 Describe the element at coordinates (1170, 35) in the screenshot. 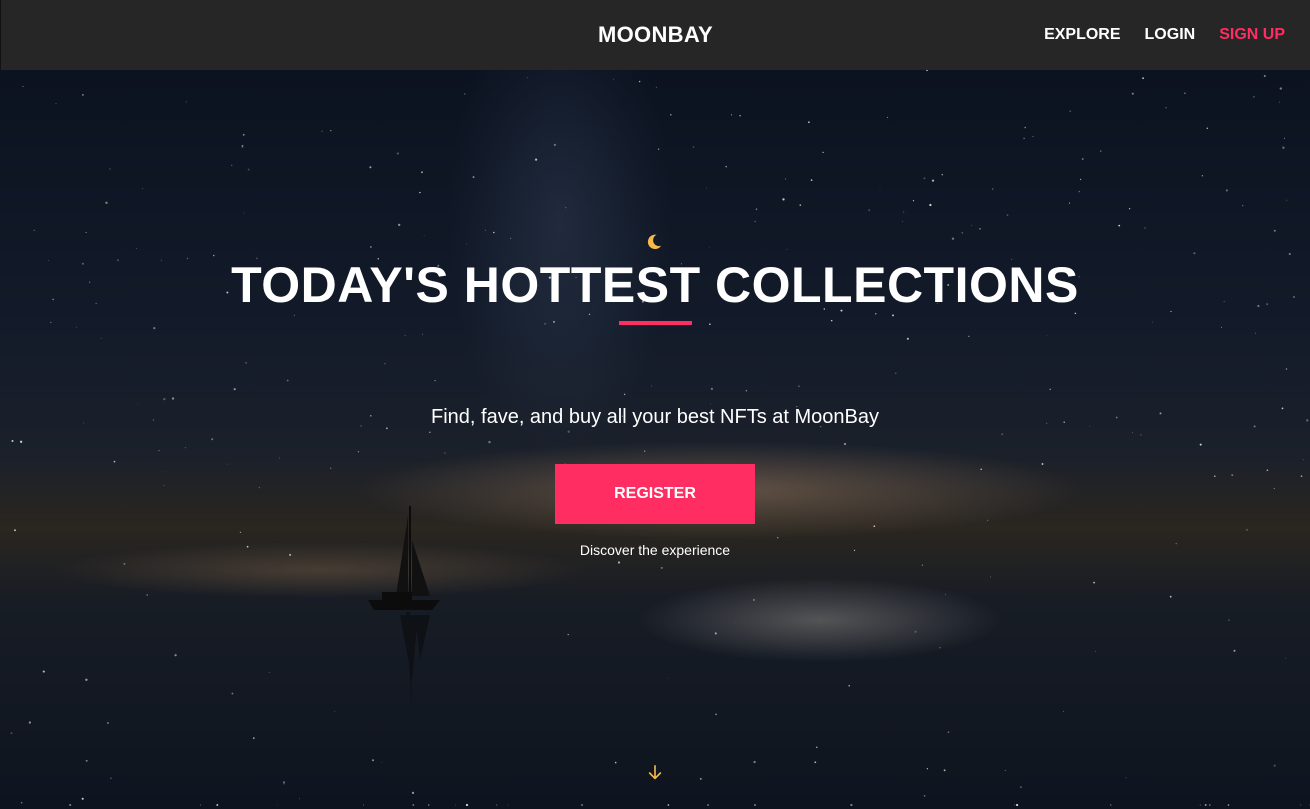

I see `nav-login-link: LOGIN` at that location.